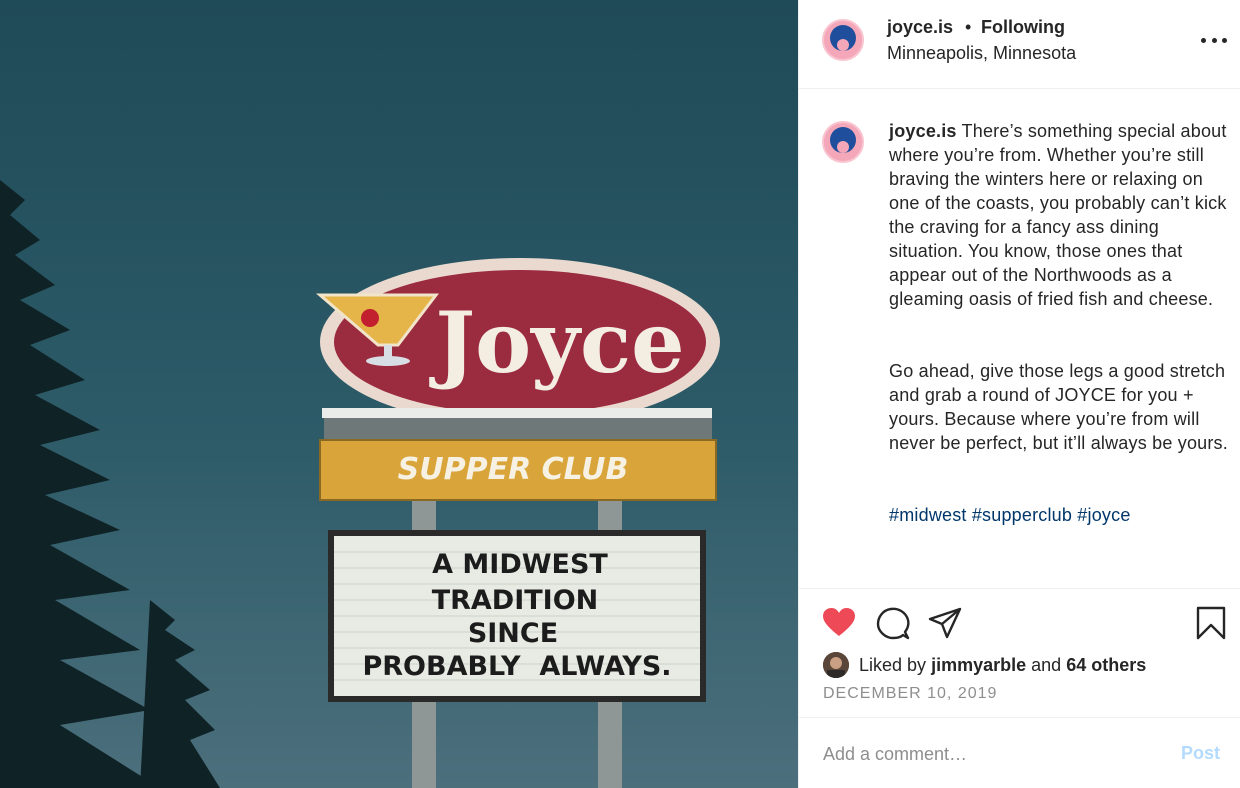 The height and width of the screenshot is (788, 1240). I want to click on share-icon, so click(945, 623).